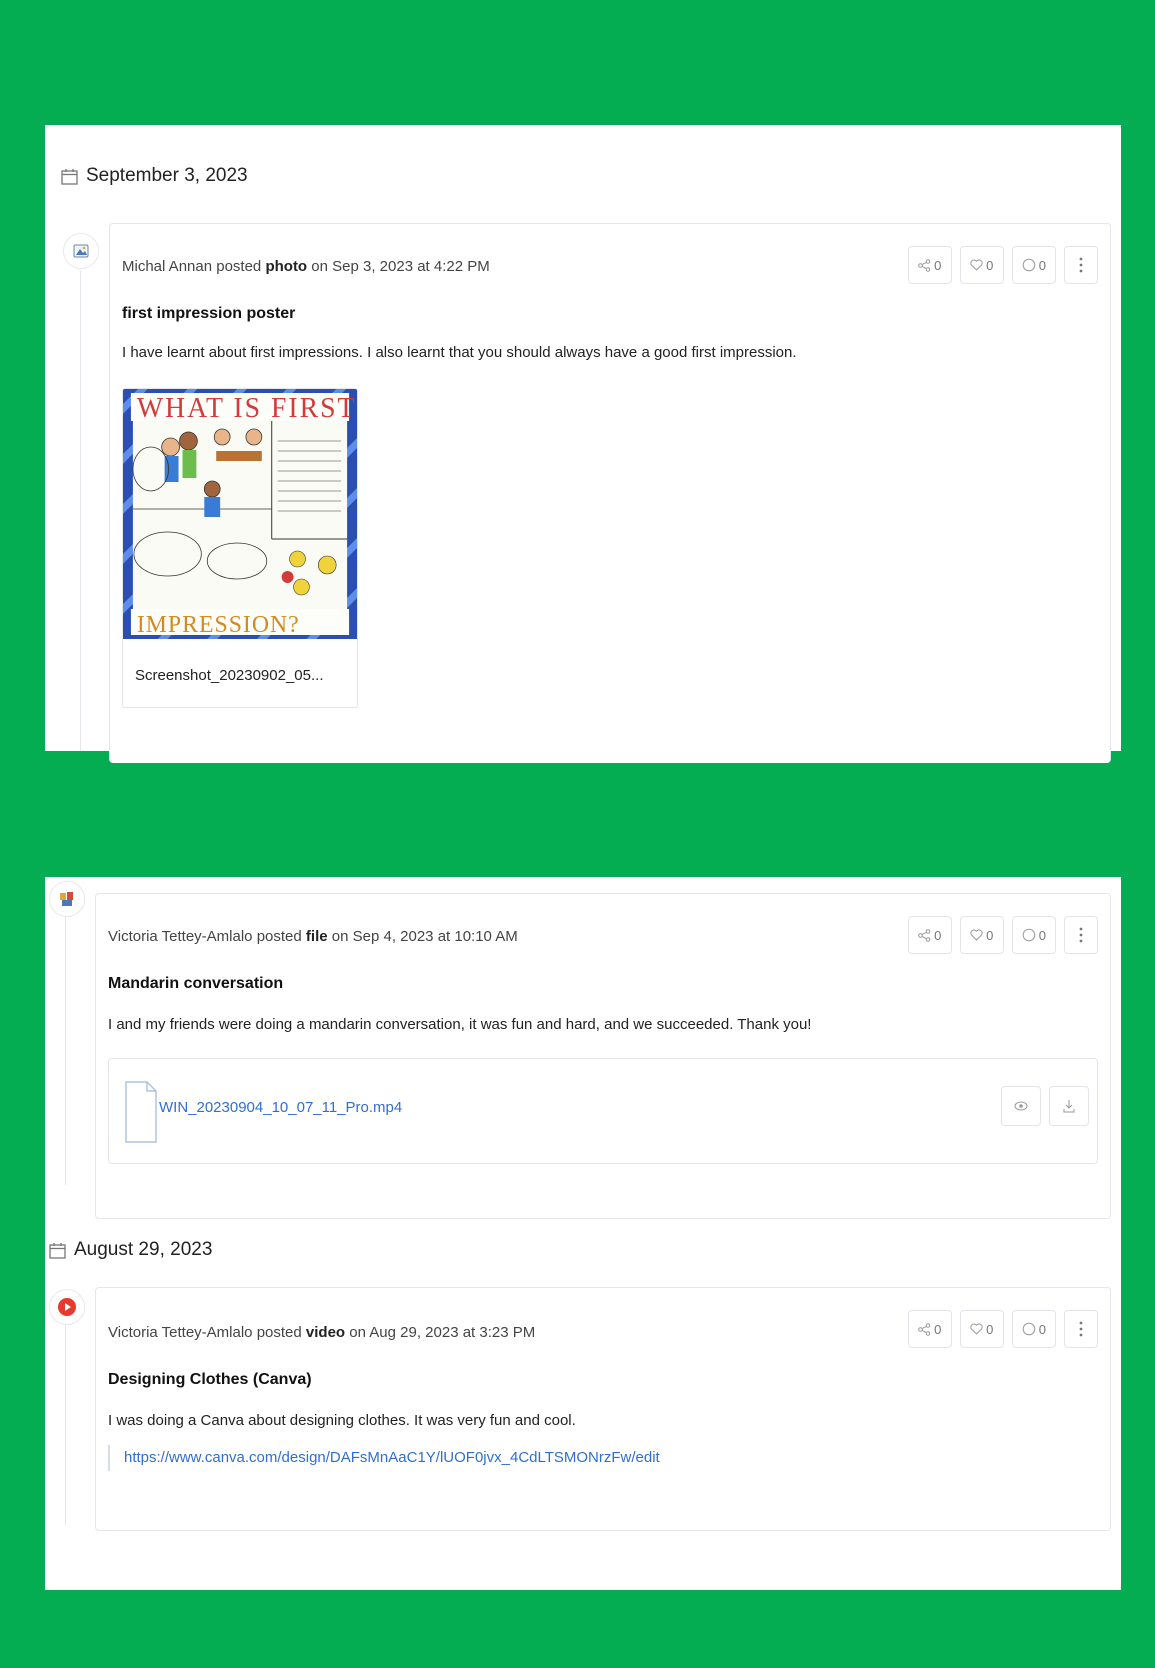 The image size is (1155, 1668). Describe the element at coordinates (424, 936) in the screenshot. I see `post-time: on Sep 4, 2023 at 10:10 AM` at that location.